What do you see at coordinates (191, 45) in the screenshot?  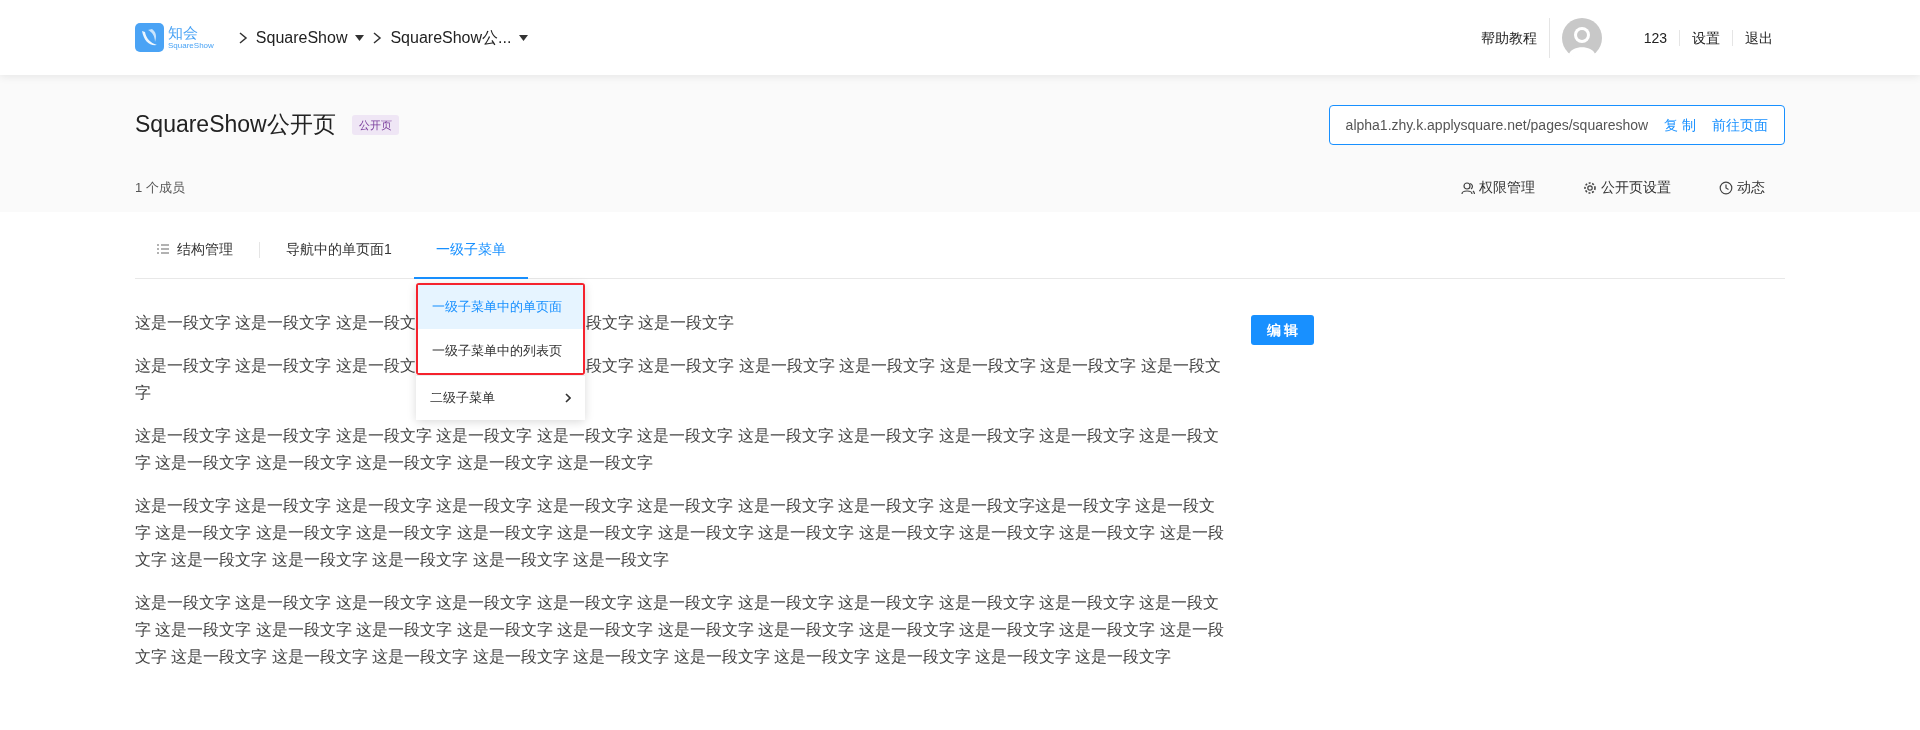 I see `logo-subtitle: SquareShow` at bounding box center [191, 45].